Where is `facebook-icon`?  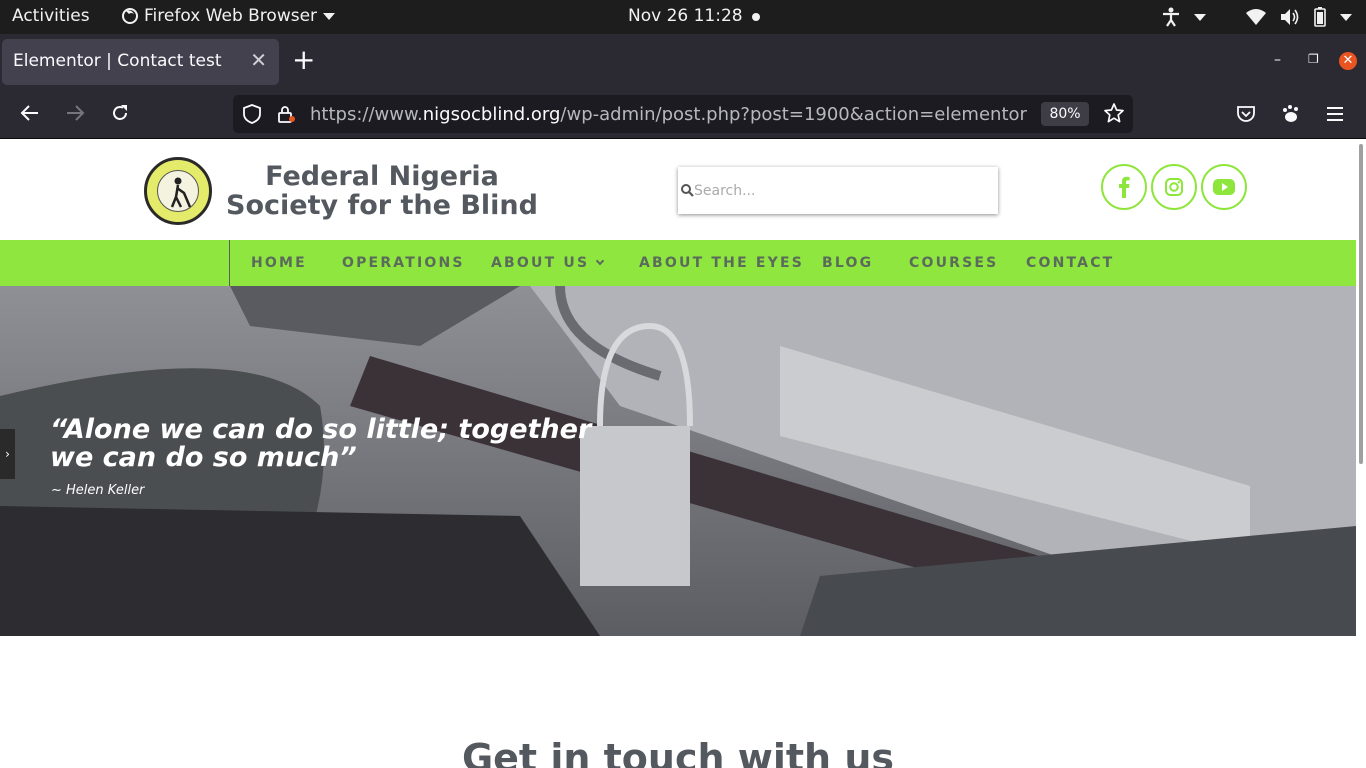 facebook-icon is located at coordinates (1124, 187).